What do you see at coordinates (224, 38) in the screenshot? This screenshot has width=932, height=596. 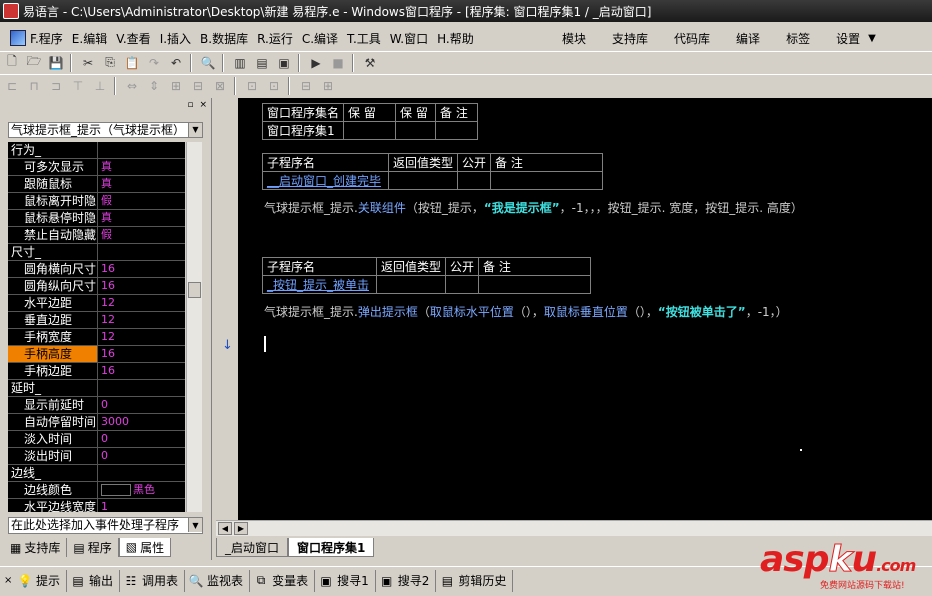 I see `menu-database: B.数据库` at bounding box center [224, 38].